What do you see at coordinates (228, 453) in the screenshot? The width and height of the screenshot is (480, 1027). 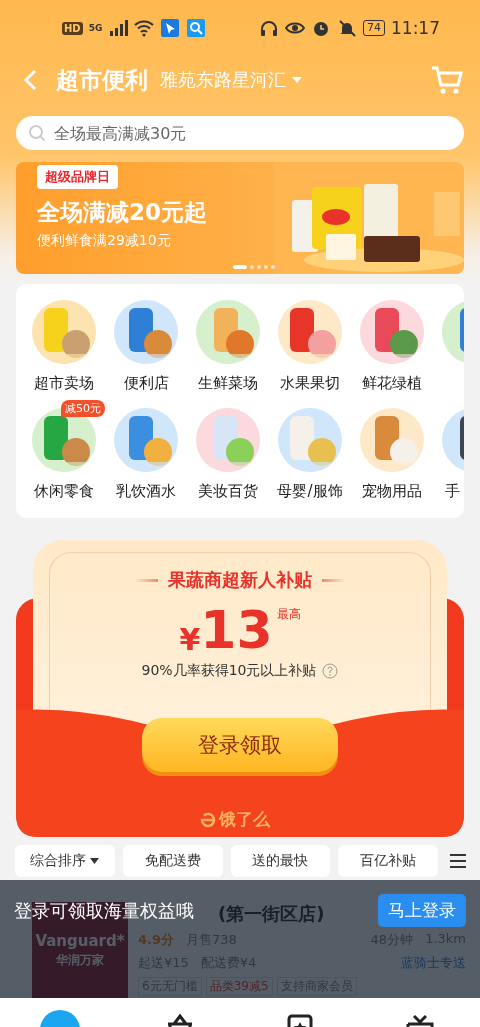 I see `category-item: 美妆百货` at bounding box center [228, 453].